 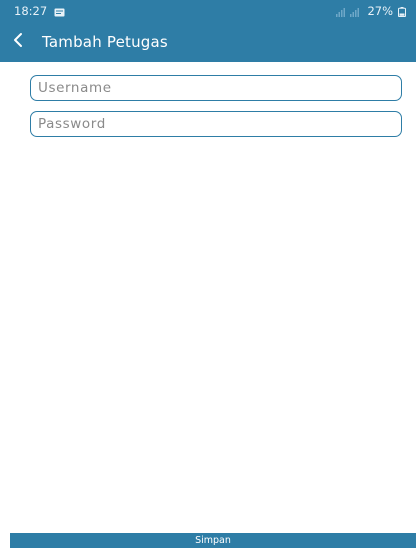 I want to click on status-left: 18:27, so click(x=39, y=11).